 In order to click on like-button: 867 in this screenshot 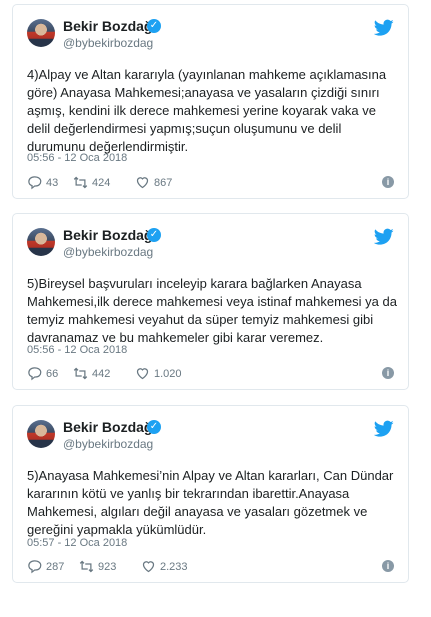, I will do `click(153, 182)`.